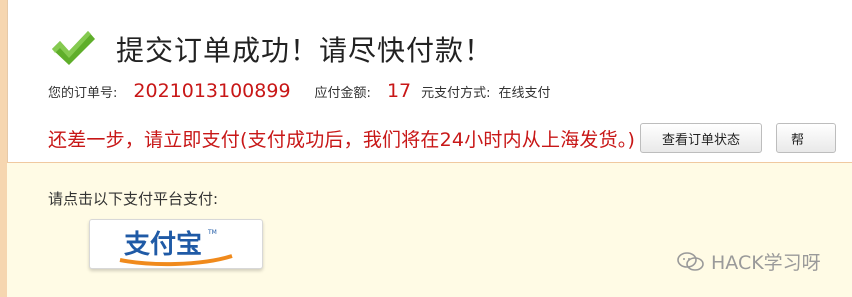 The height and width of the screenshot is (297, 852). Describe the element at coordinates (806, 138) in the screenshot. I see `help-button: 帮` at that location.